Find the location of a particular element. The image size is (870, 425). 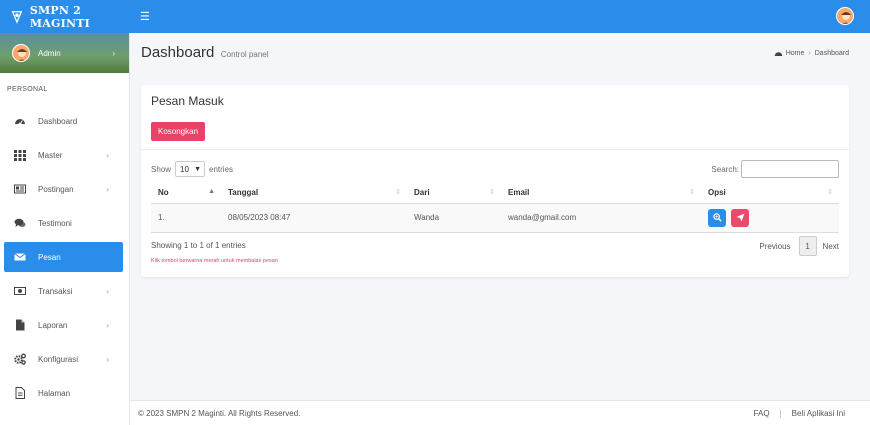

sort-asc-icon: ▲ is located at coordinates (211, 191).